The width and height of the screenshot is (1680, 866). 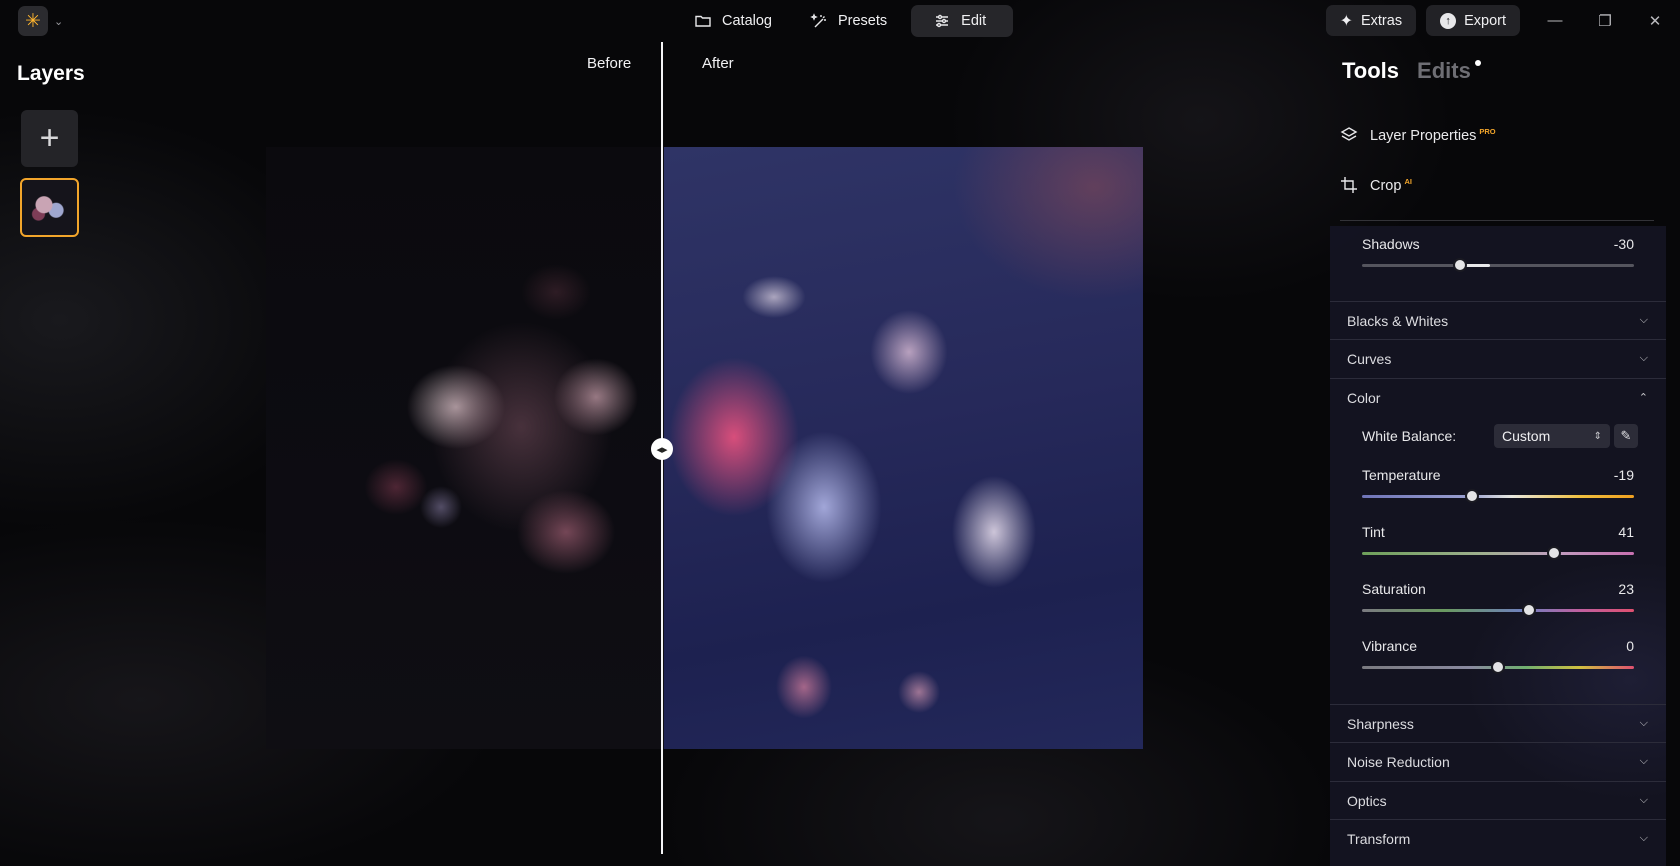 I want to click on chevron-up-icon: ⌃, so click(x=1643, y=398).